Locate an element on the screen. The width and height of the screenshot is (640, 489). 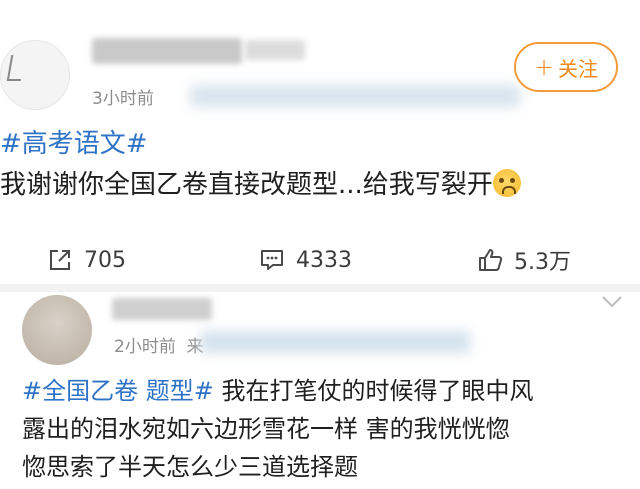
post-source-blurred is located at coordinates (355, 96).